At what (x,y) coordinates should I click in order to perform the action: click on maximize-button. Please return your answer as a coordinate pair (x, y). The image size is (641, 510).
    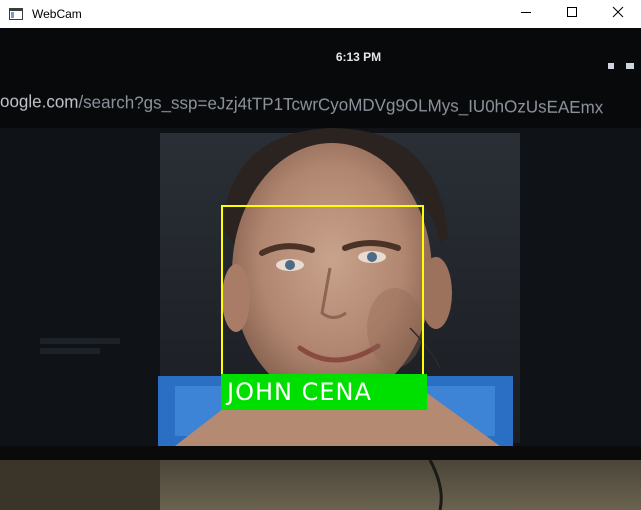
    Looking at the image, I should click on (572, 14).